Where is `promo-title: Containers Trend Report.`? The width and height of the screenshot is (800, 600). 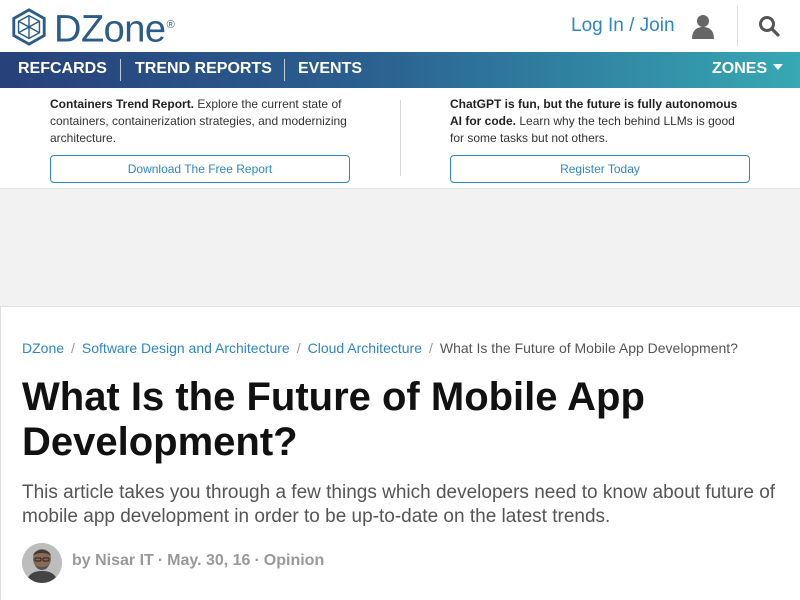 promo-title: Containers Trend Report. is located at coordinates (122, 104).